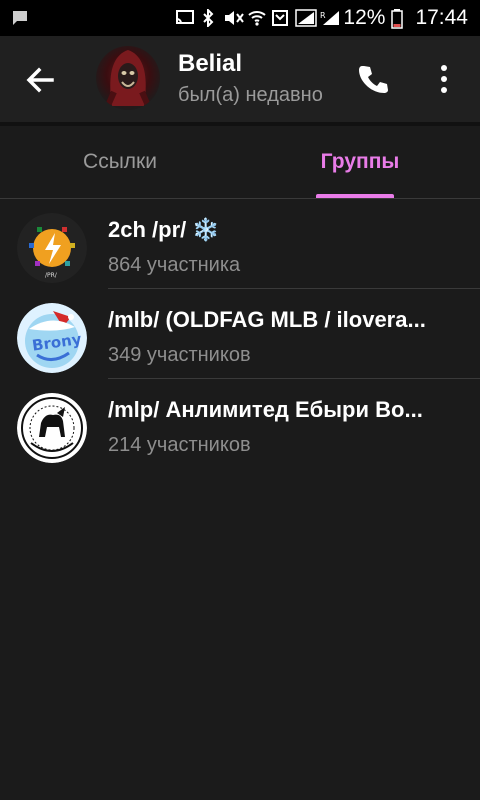  What do you see at coordinates (240, 244) in the screenshot?
I see `list-item: /PR/ 2ch /pr/ ❄️ 864 участника` at bounding box center [240, 244].